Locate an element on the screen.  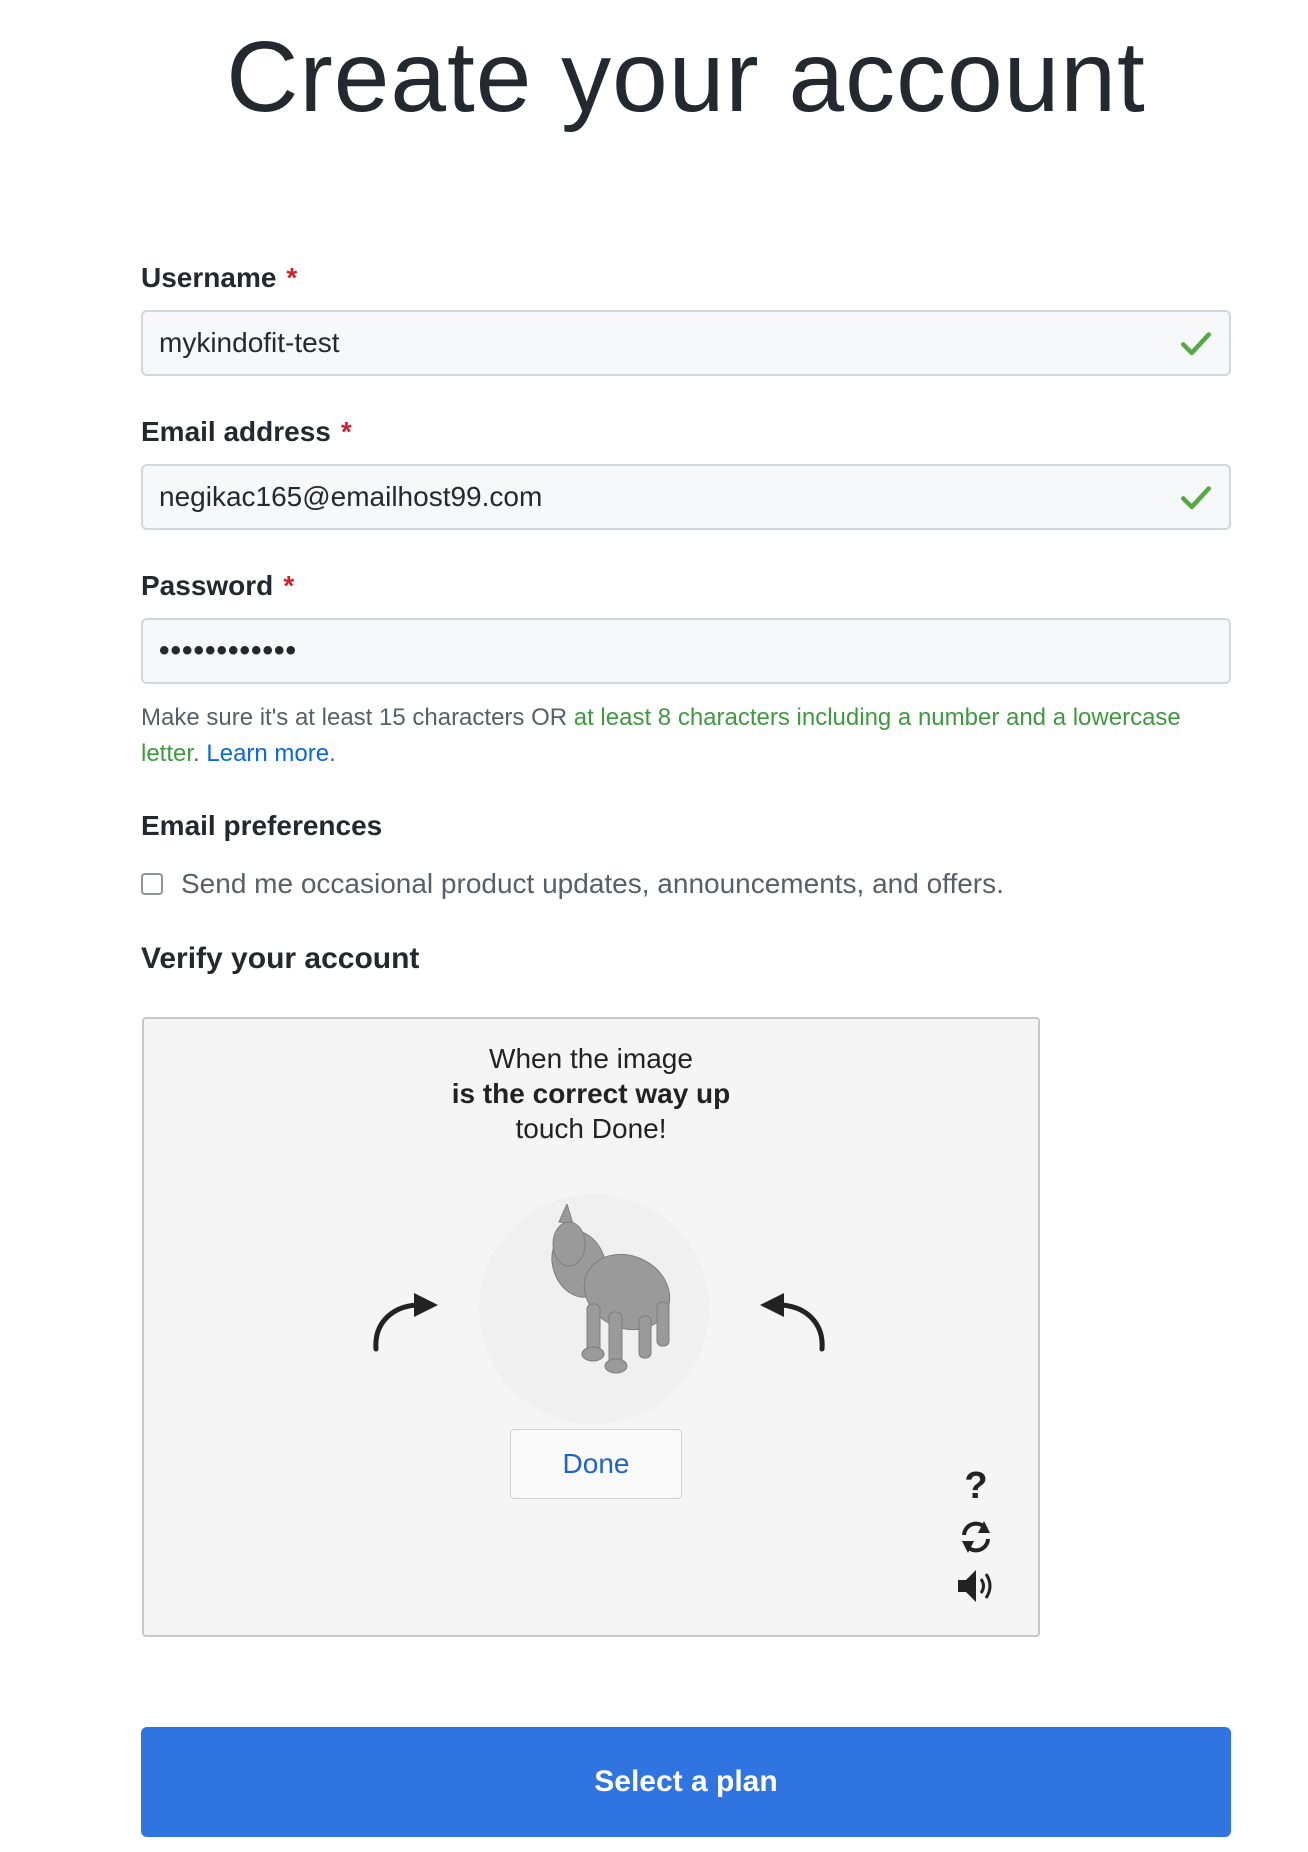
username-label: Username * is located at coordinates (219, 278).